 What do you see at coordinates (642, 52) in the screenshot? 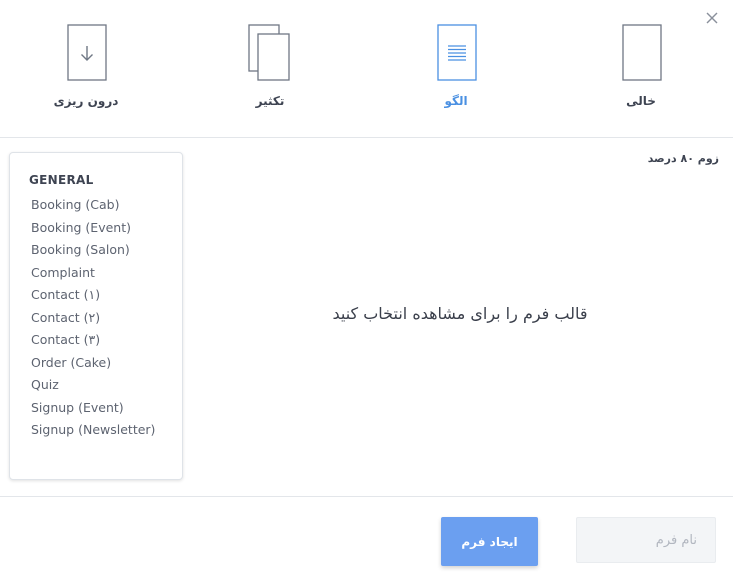
I see `blank-page-icon` at bounding box center [642, 52].